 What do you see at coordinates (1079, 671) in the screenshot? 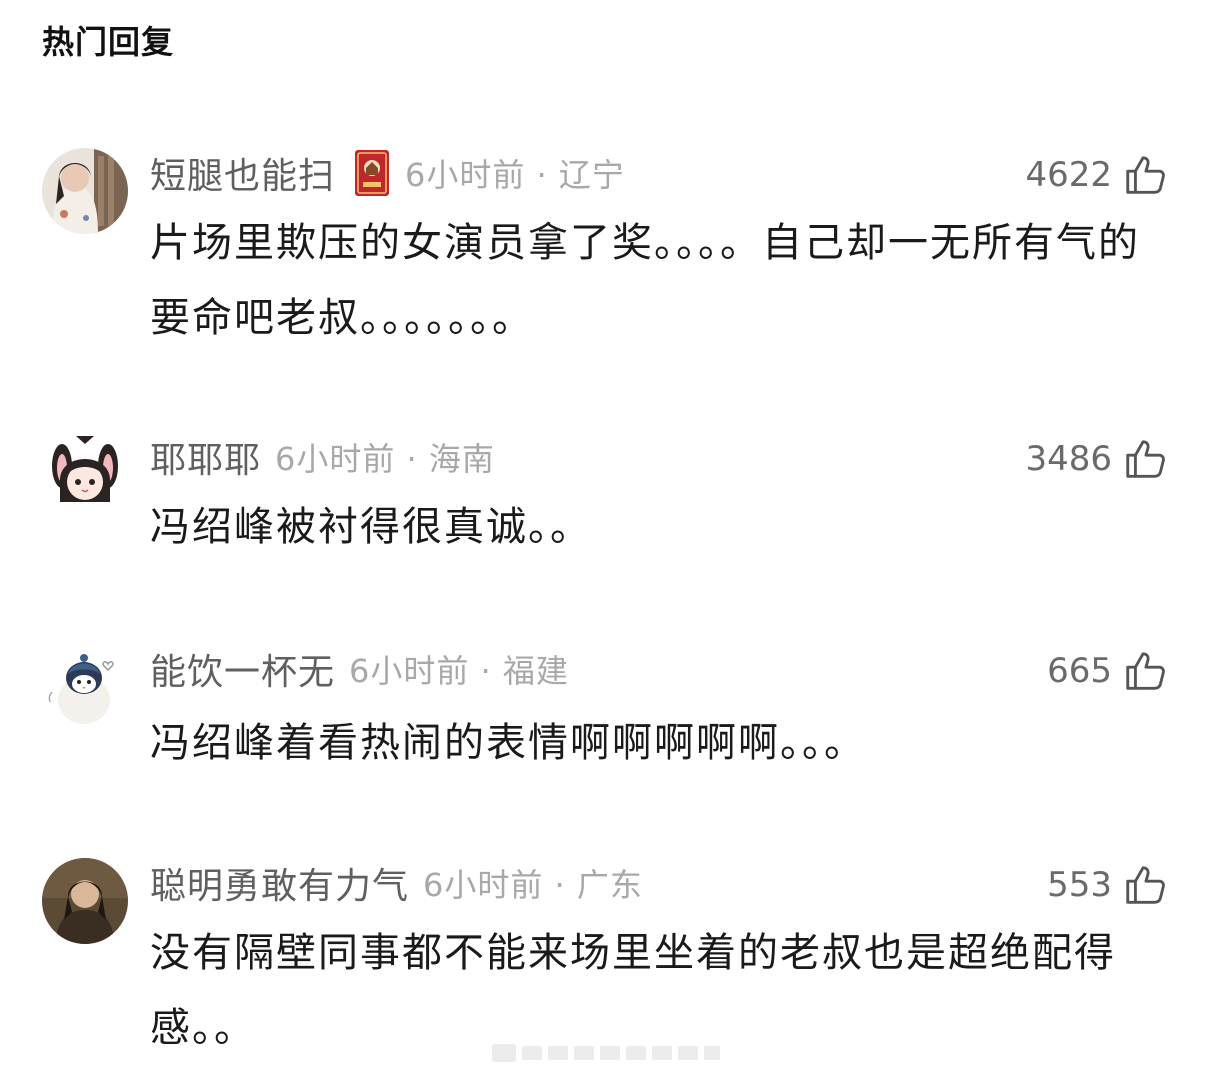
I see `like-count: 665` at bounding box center [1079, 671].